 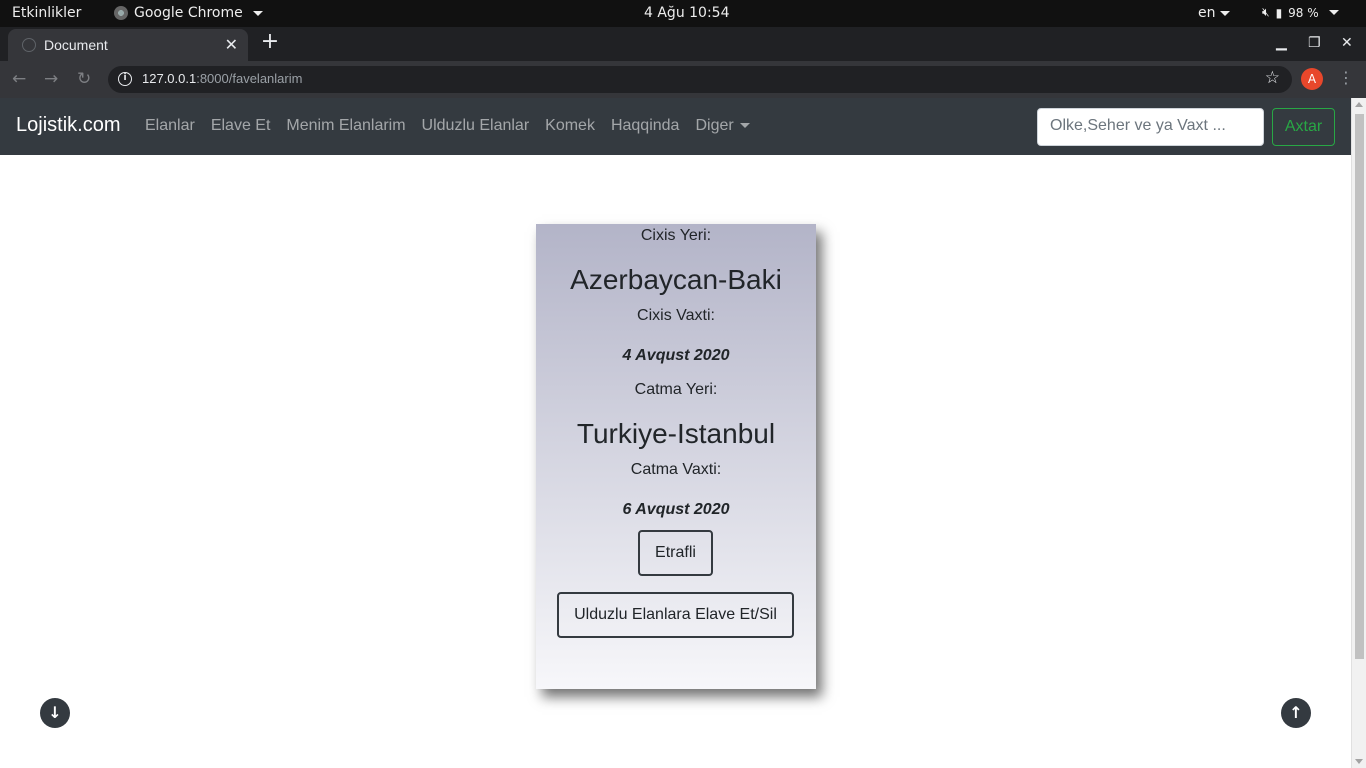 I want to click on nav-link-haqqinda: Haqqinda, so click(x=645, y=126).